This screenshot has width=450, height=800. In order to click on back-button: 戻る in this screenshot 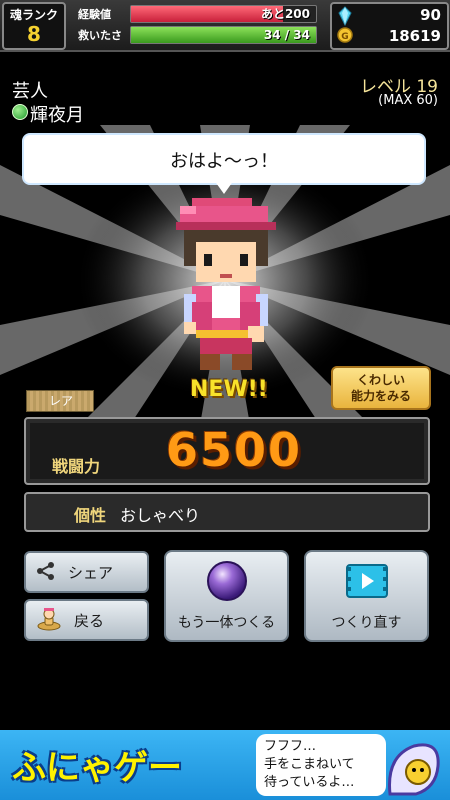, I will do `click(86, 620)`.